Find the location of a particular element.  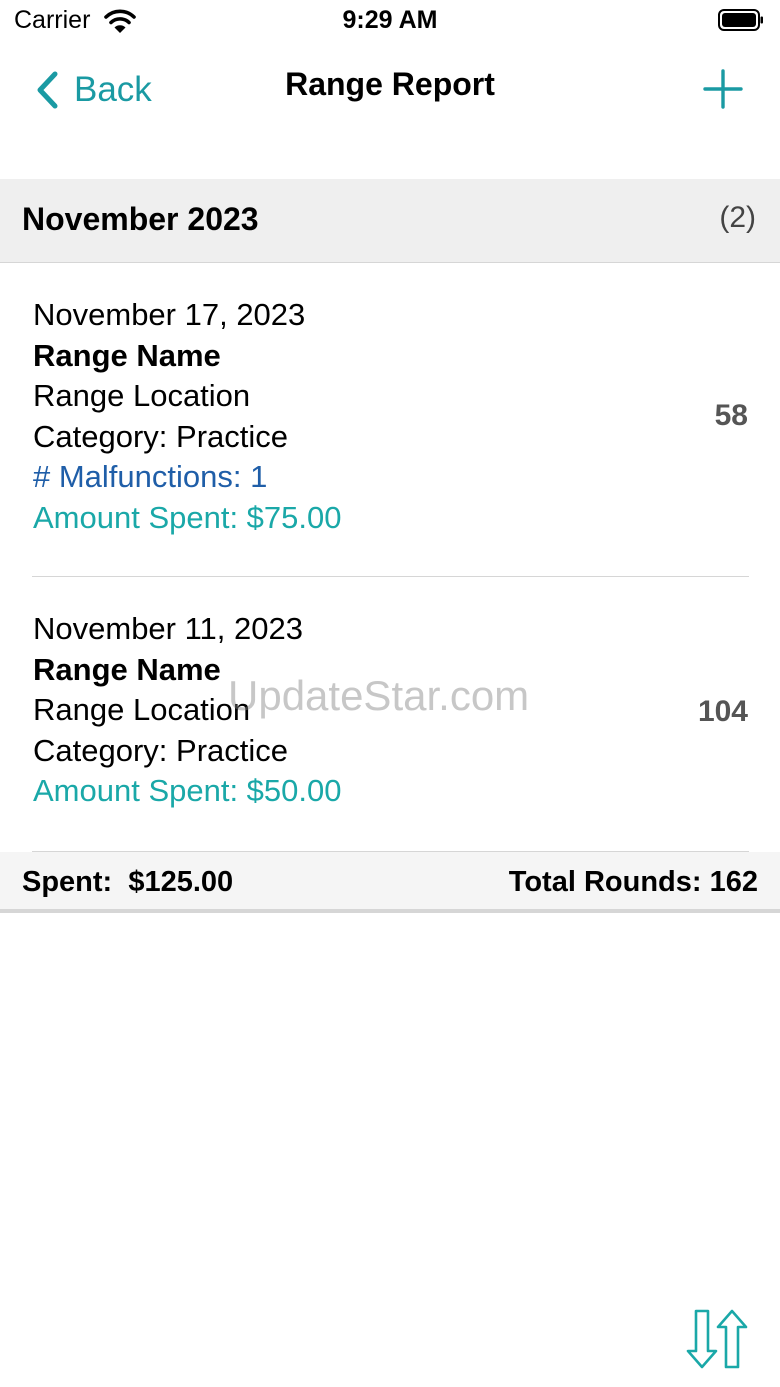

totals-bar: Spent: $125.00 Total Rounds: 162 is located at coordinates (390, 882).